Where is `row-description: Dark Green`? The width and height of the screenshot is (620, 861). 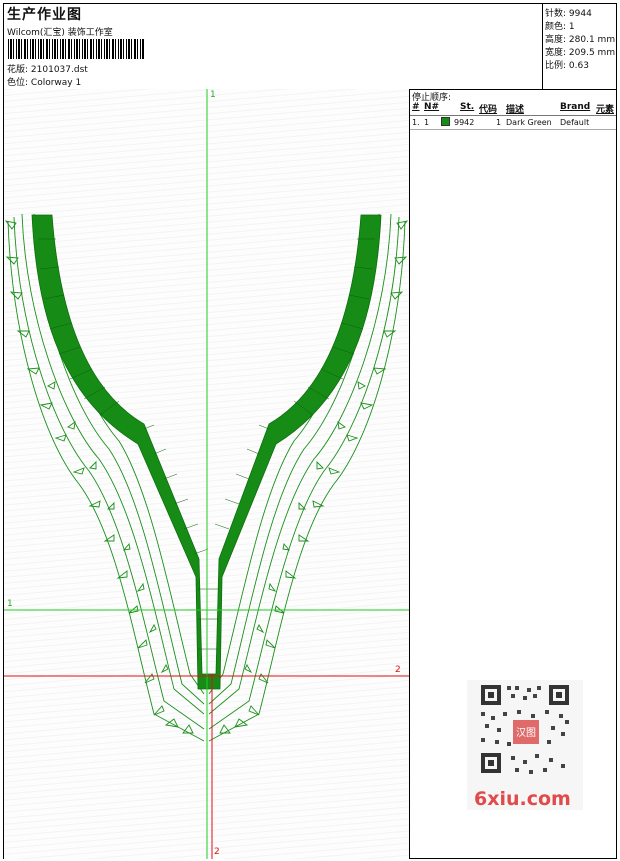
row-description: Dark Green is located at coordinates (529, 122).